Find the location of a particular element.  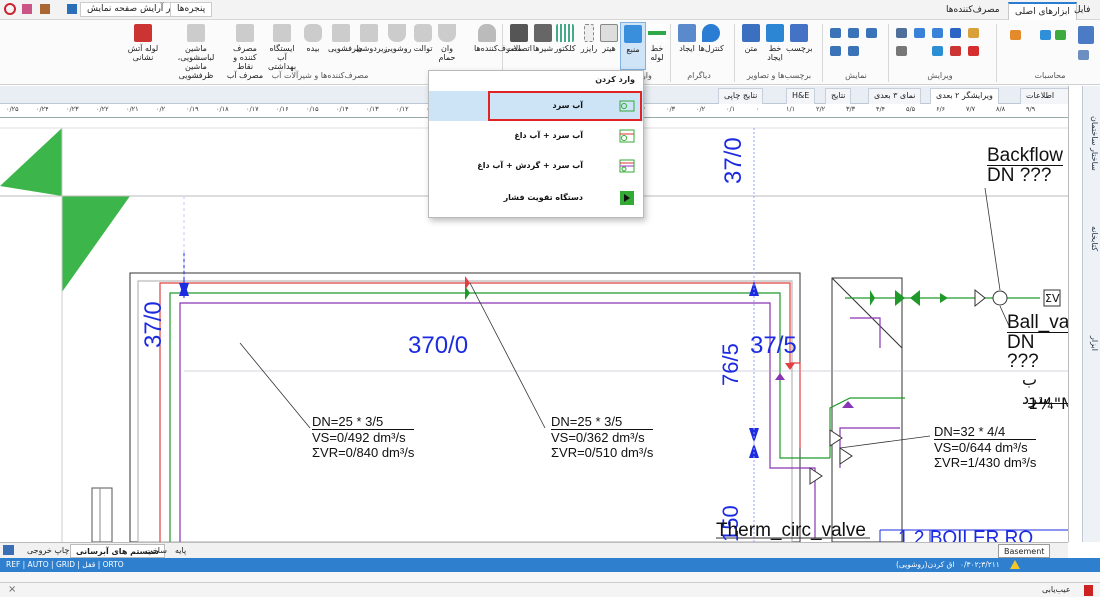

ruler-tick-label: ۱/۱ is located at coordinates (791, 109).